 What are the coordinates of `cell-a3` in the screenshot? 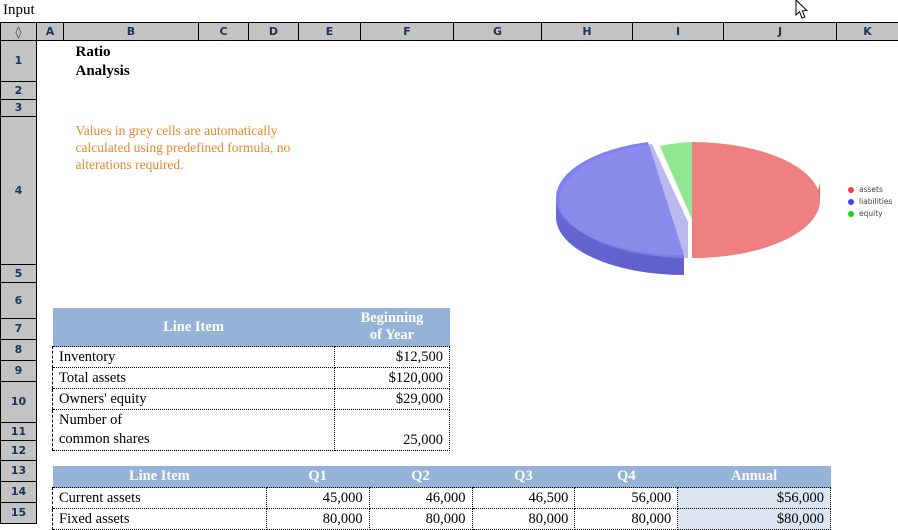 It's located at (50, 107).